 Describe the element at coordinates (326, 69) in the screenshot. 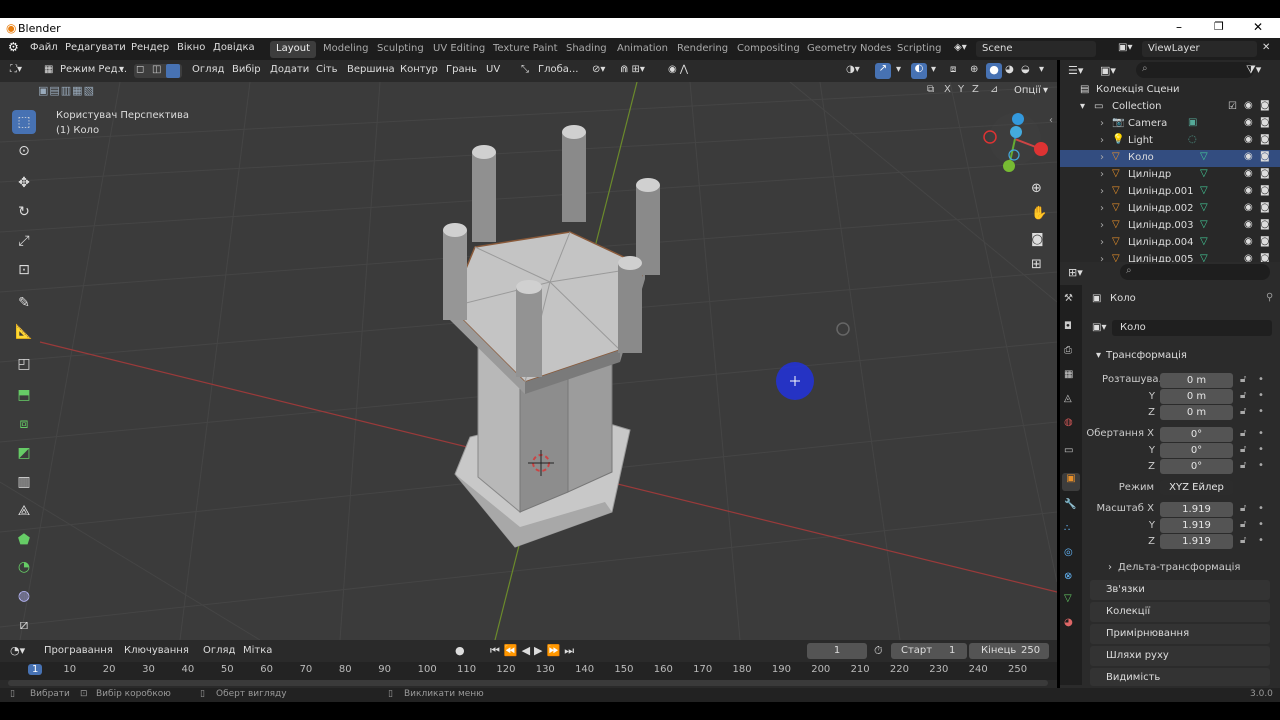

I see `menu-mesh: Сіть` at that location.